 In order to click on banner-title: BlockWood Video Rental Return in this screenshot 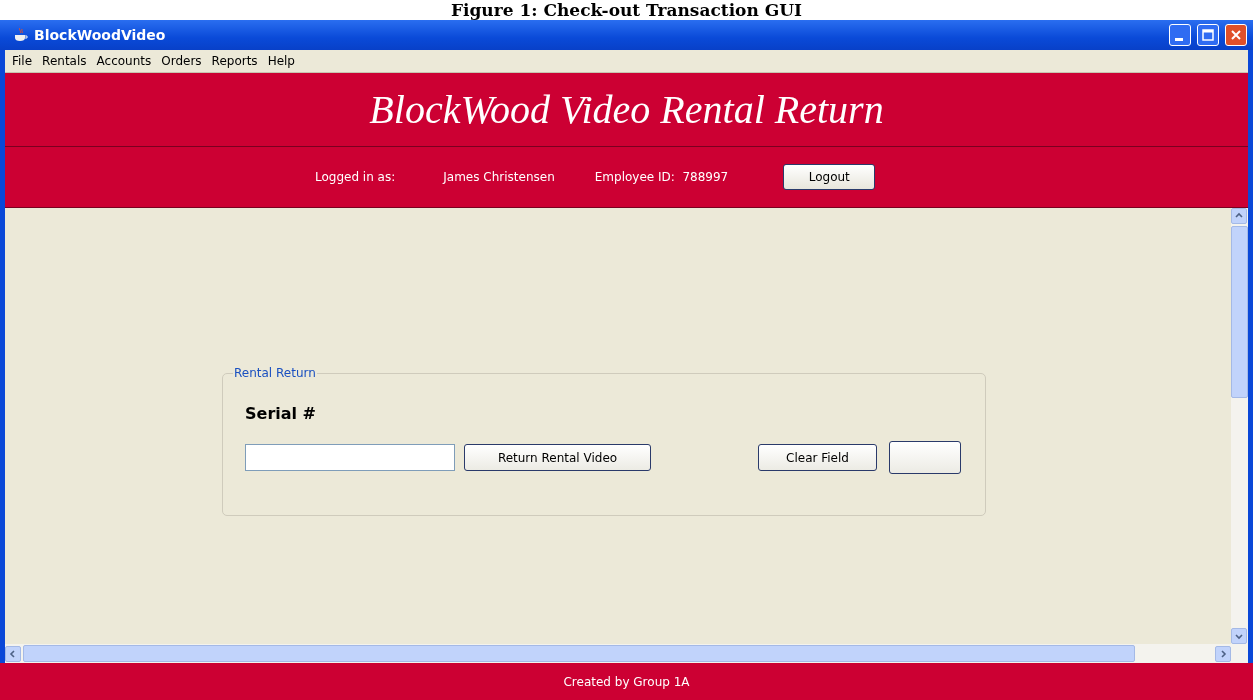, I will do `click(626, 109)`.